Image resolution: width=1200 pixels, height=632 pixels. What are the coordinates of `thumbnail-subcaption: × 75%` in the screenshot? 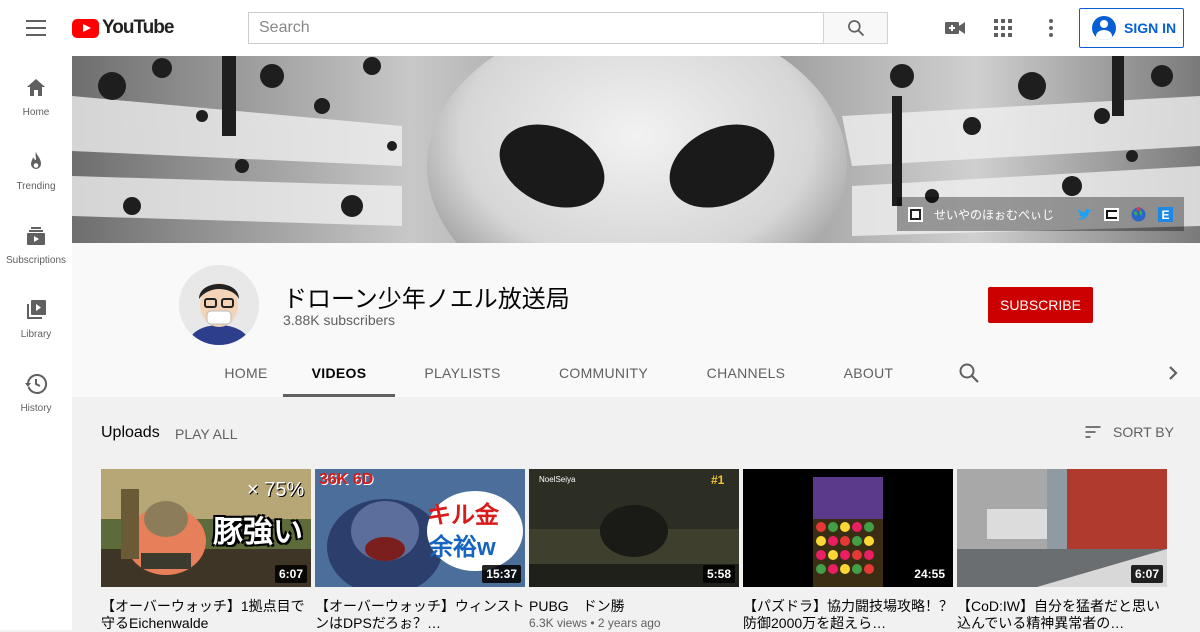 It's located at (276, 490).